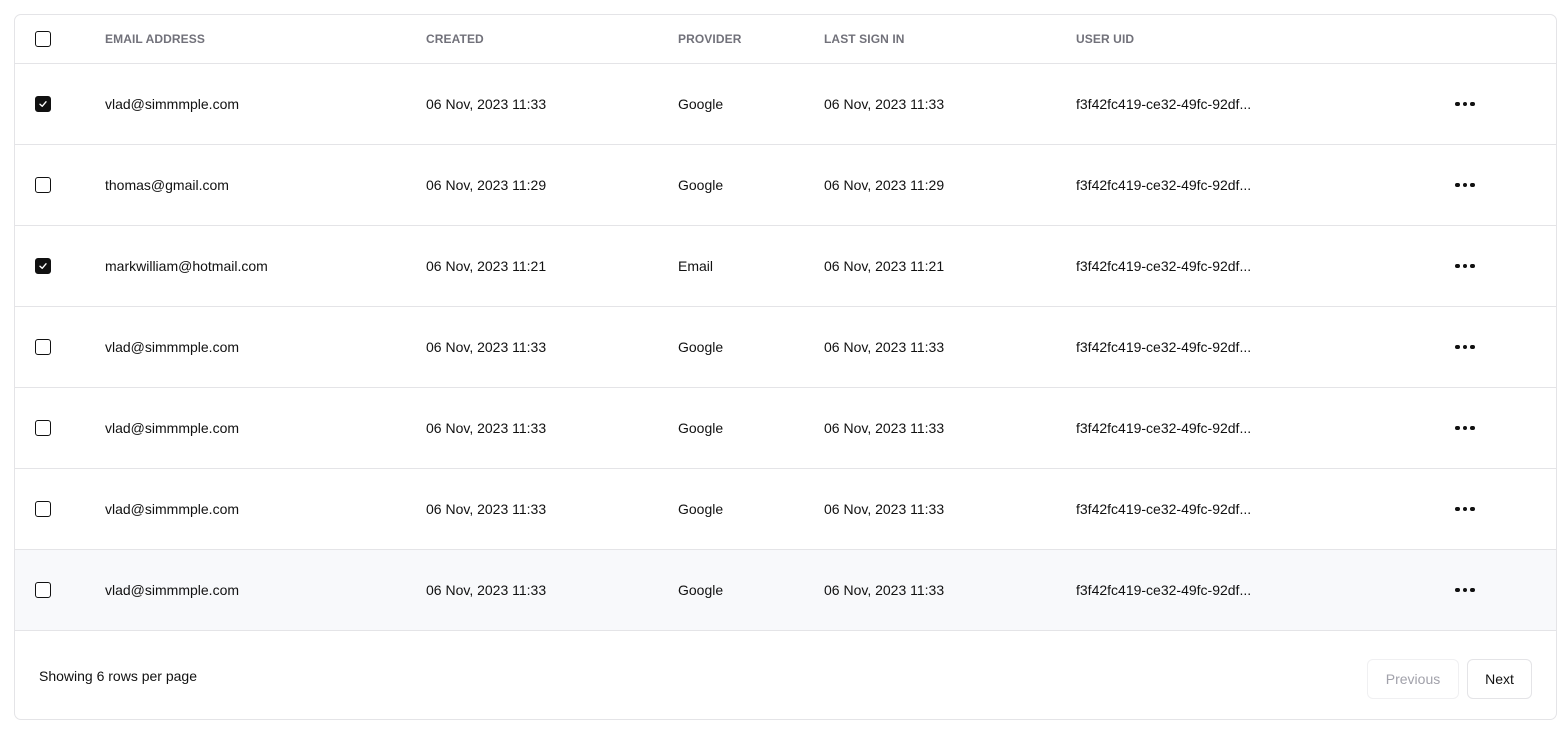 The width and height of the screenshot is (1568, 734). What do you see at coordinates (696, 266) in the screenshot?
I see `provider-cell: Email` at bounding box center [696, 266].